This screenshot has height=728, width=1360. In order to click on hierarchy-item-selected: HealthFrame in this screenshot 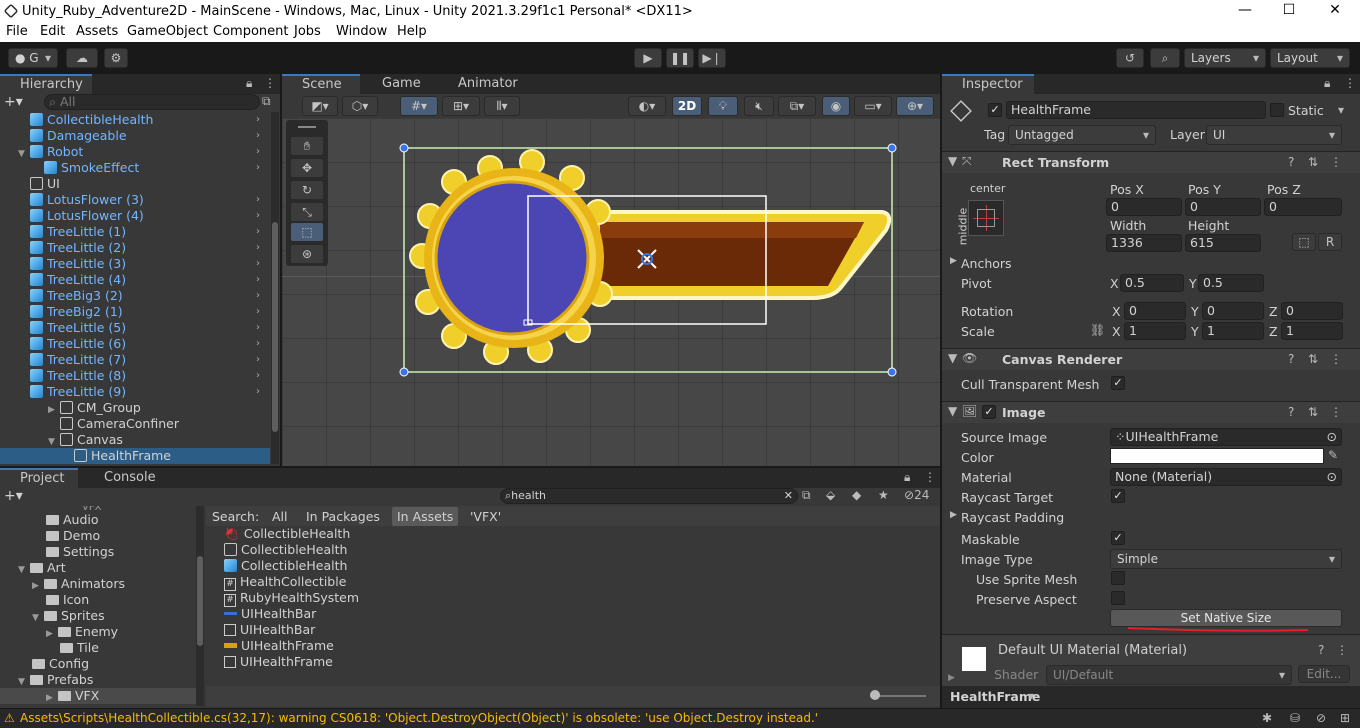, I will do `click(135, 456)`.